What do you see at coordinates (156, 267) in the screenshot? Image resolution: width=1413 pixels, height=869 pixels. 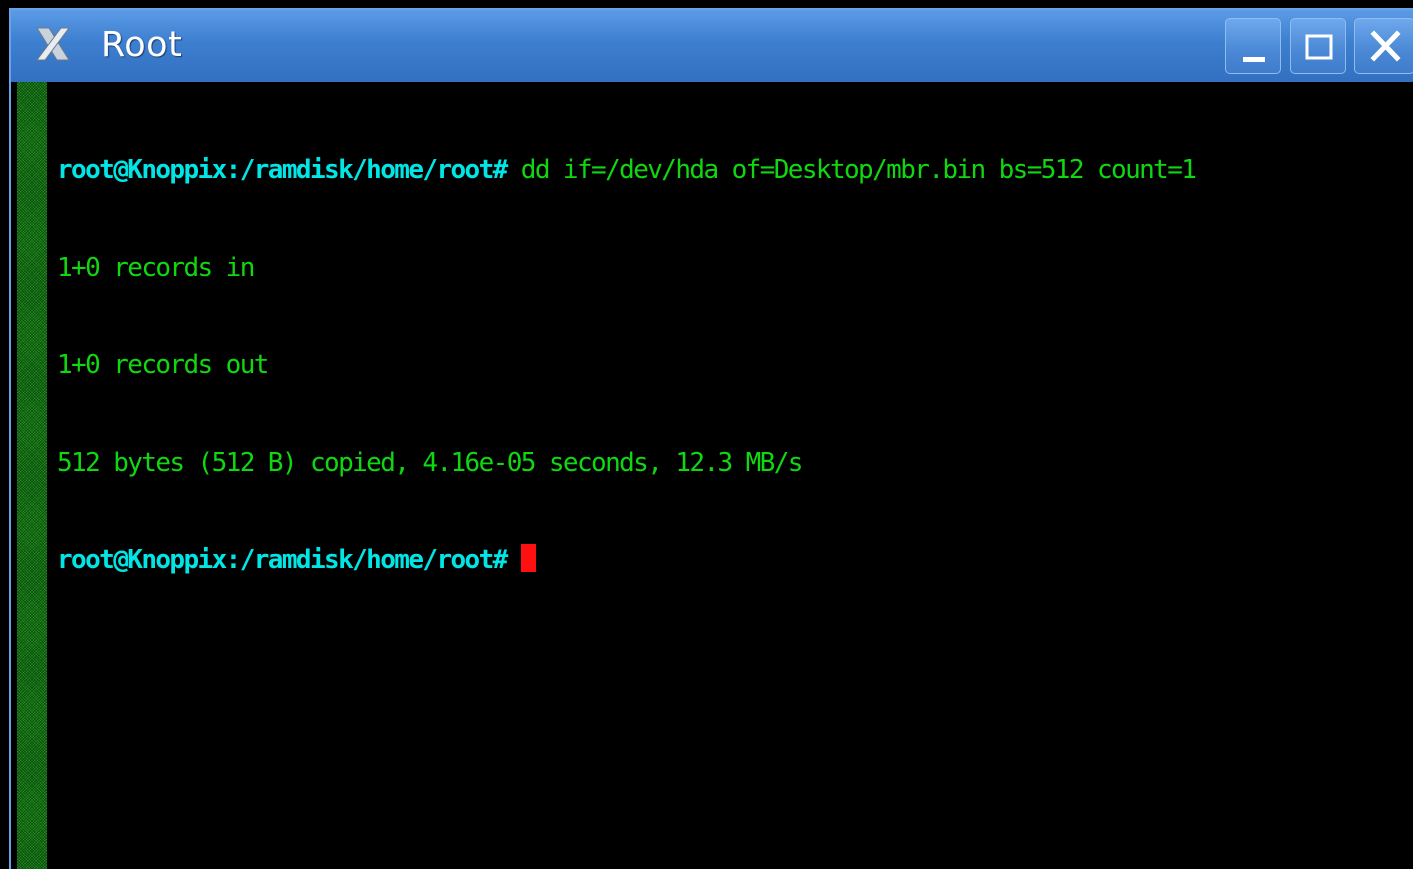 I see `output-line: 1+0 records in` at bounding box center [156, 267].